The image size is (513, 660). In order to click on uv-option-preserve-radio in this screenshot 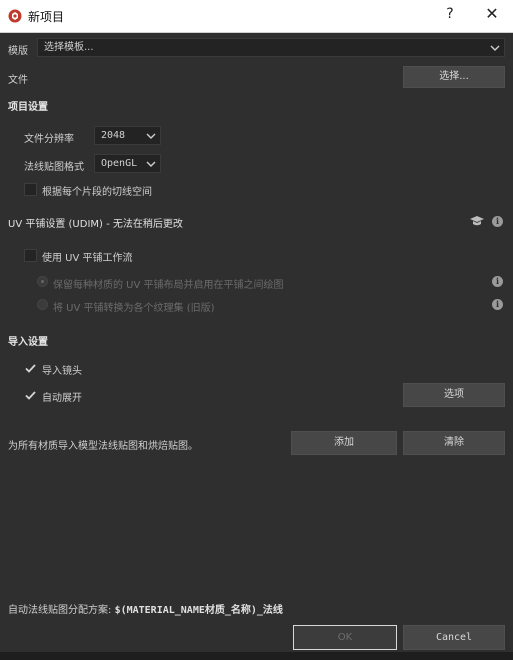, I will do `click(42, 281)`.